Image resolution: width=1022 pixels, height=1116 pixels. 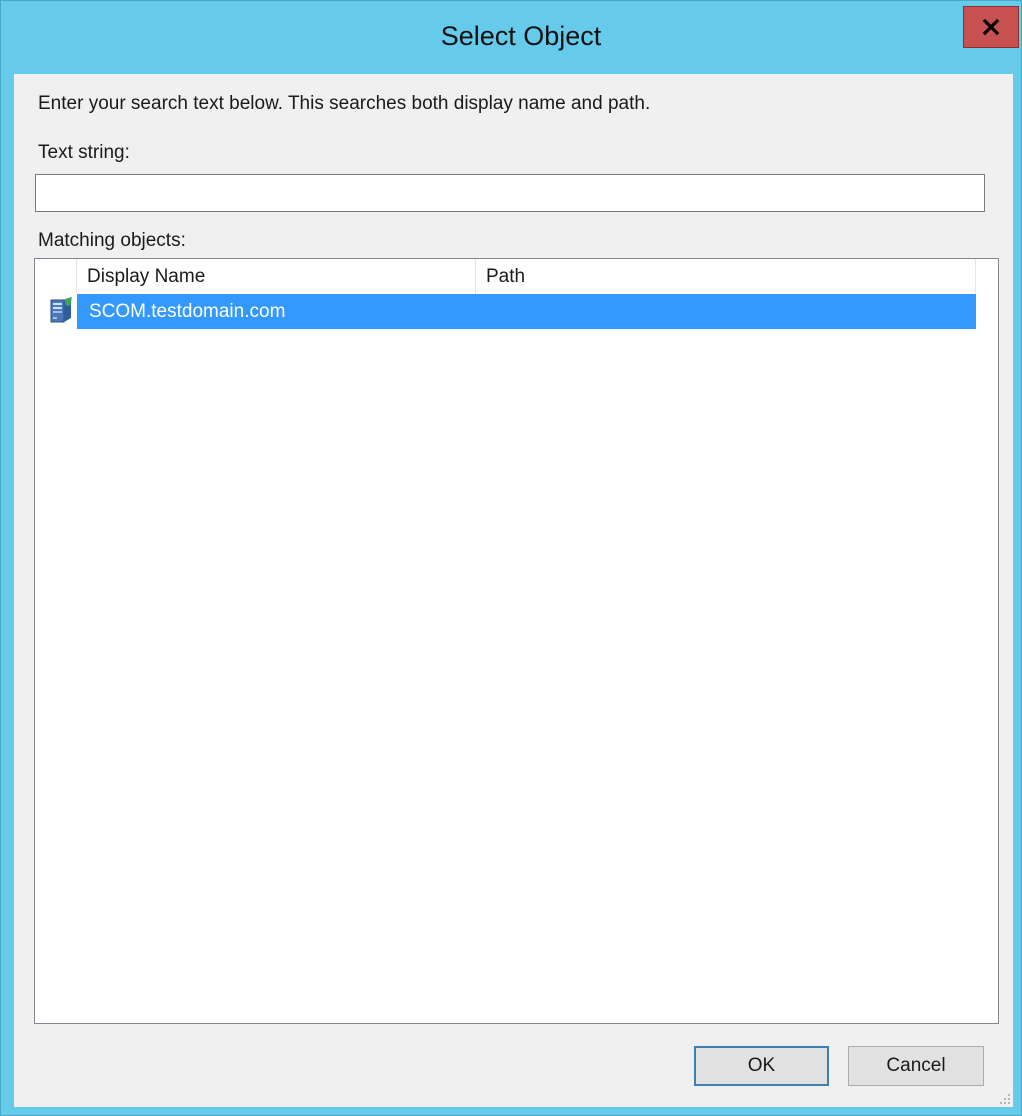 I want to click on search-input, so click(x=510, y=193).